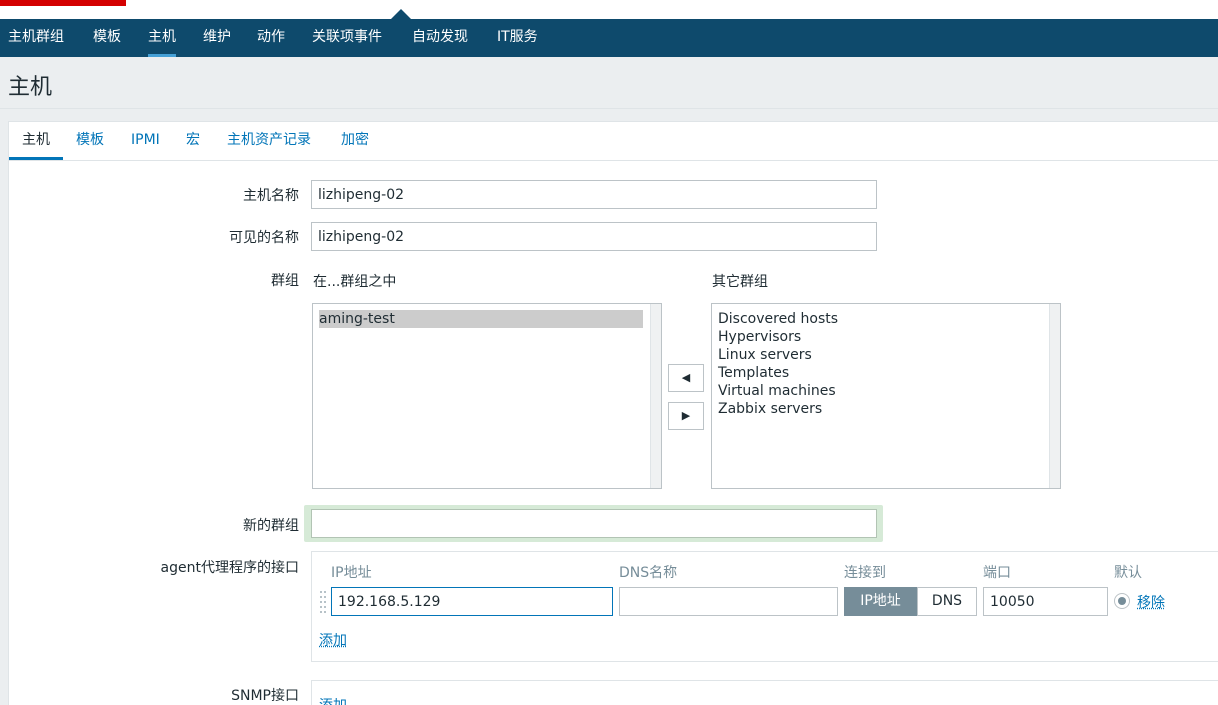 This screenshot has width=1218, height=705. Describe the element at coordinates (30, 87) in the screenshot. I see `page-title: 主机` at that location.